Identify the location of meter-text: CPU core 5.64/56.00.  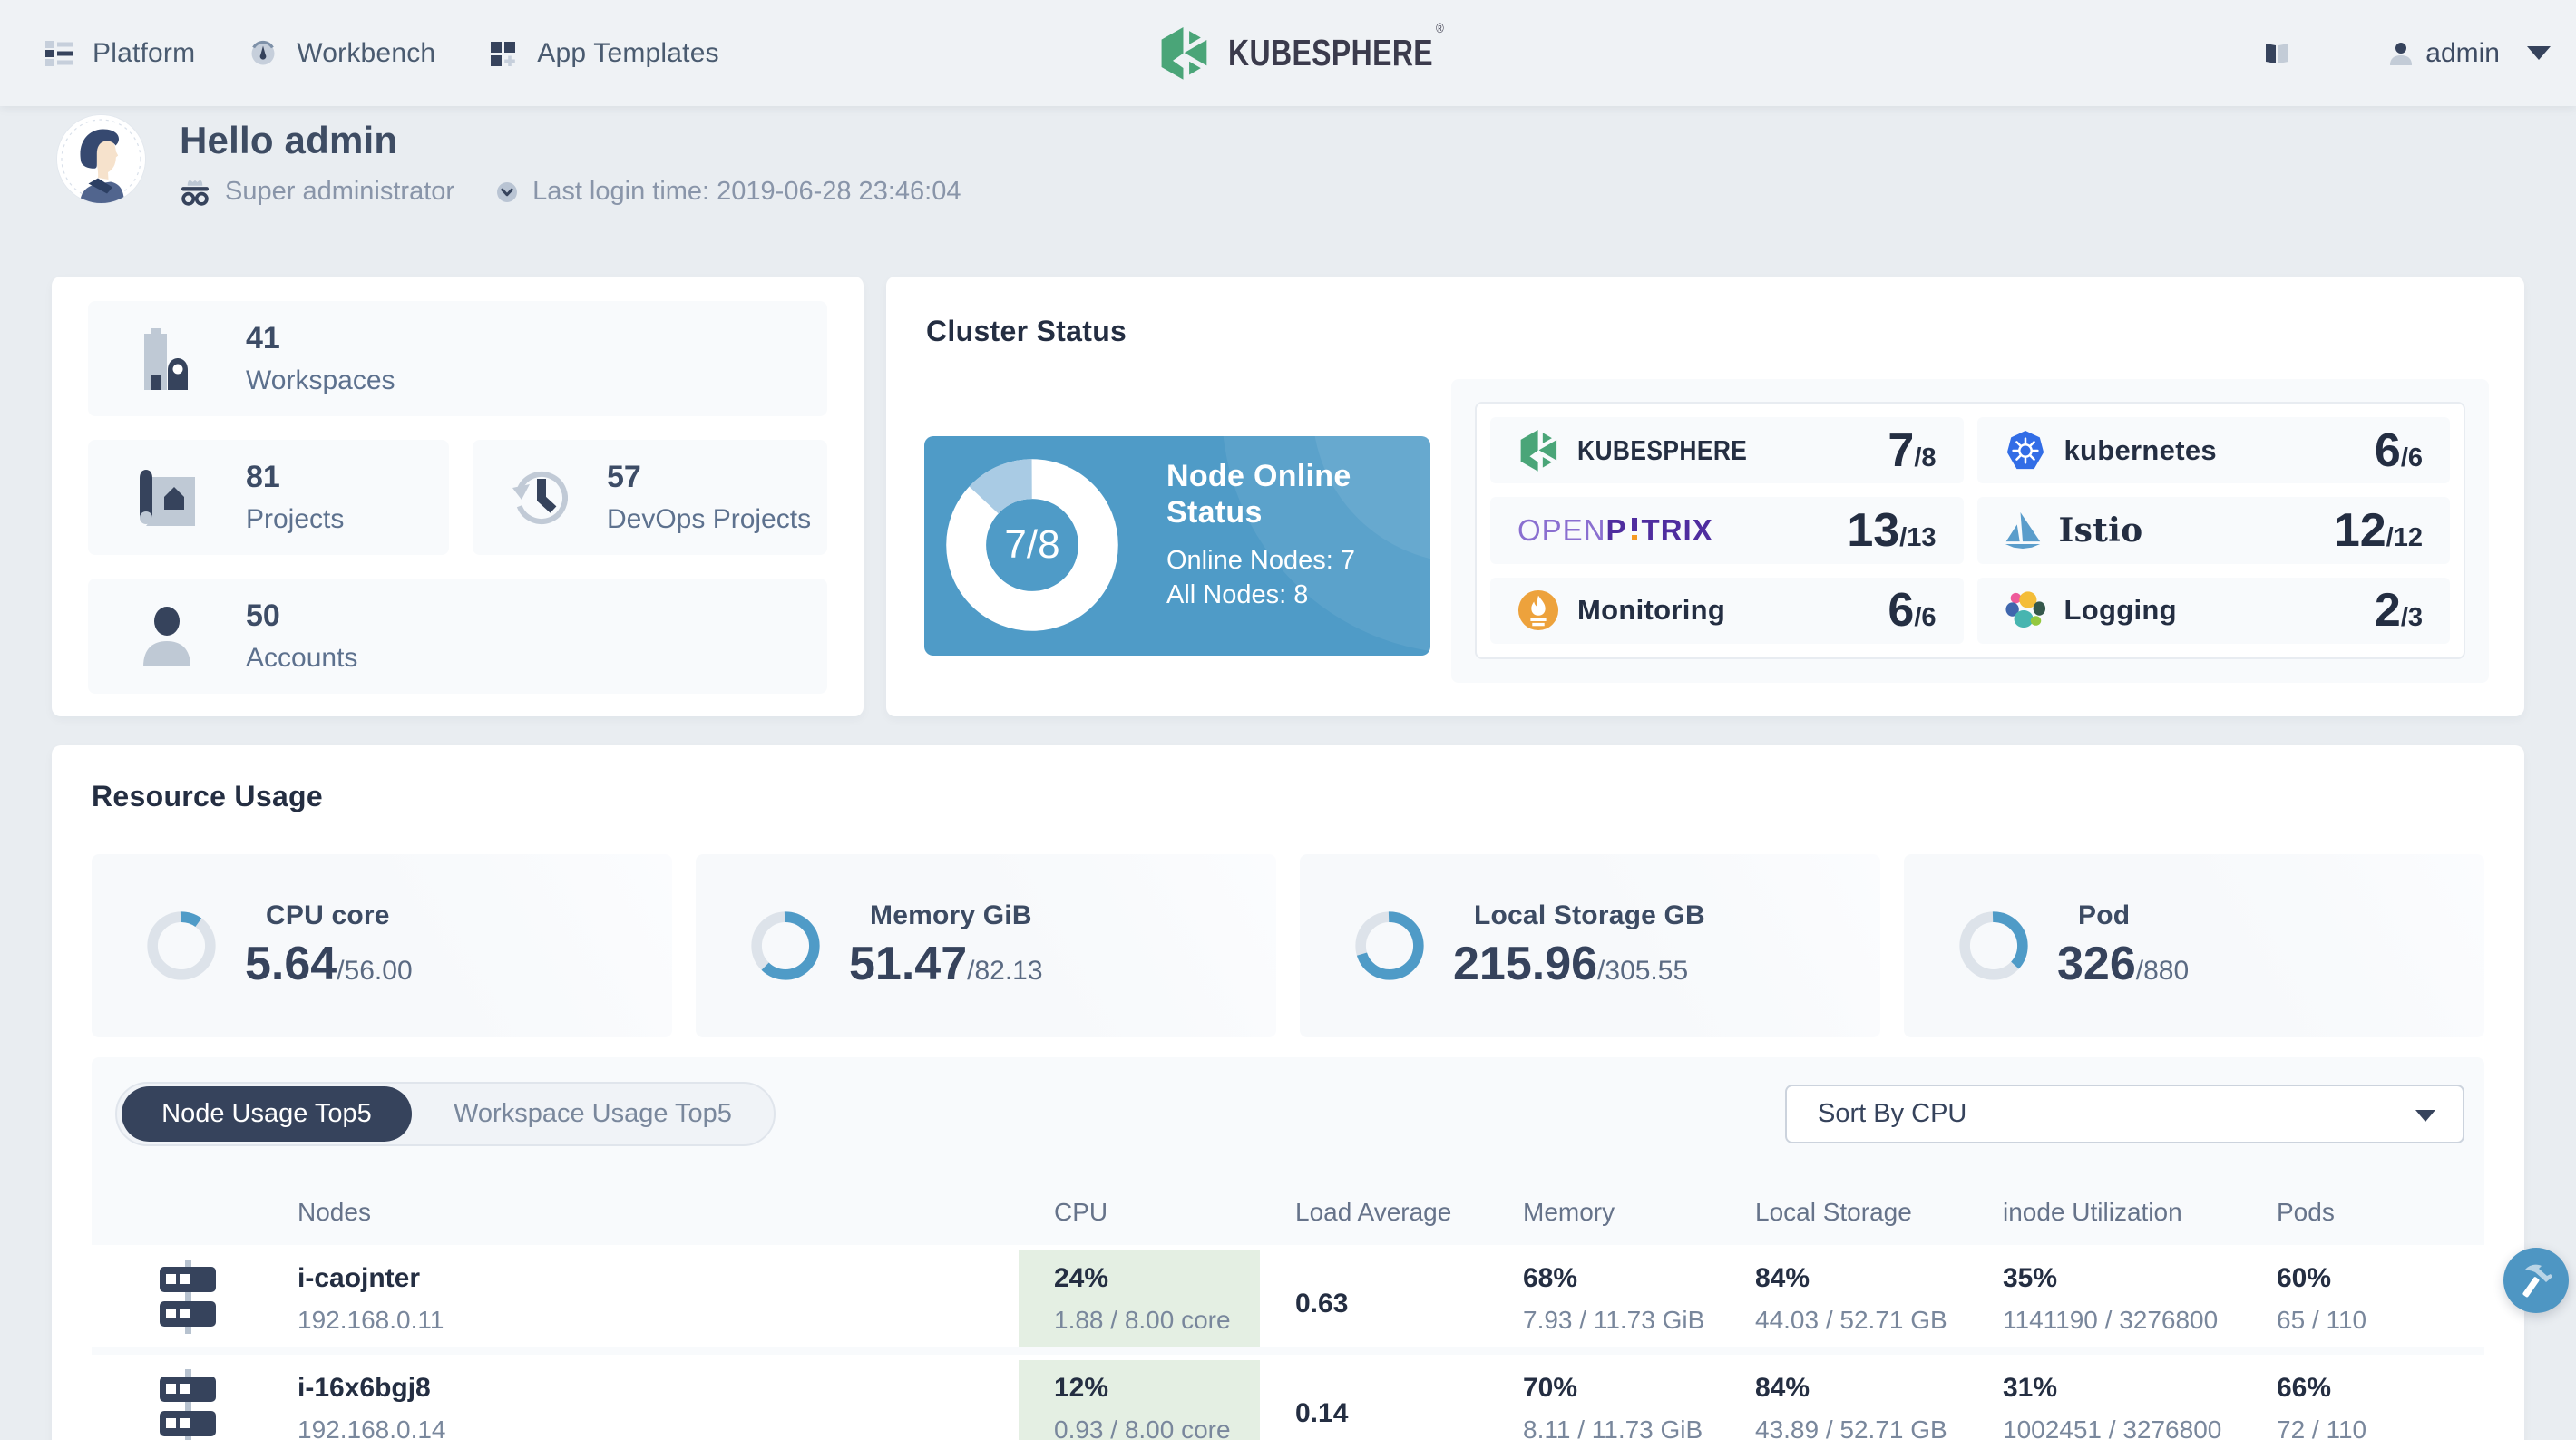
(329, 946).